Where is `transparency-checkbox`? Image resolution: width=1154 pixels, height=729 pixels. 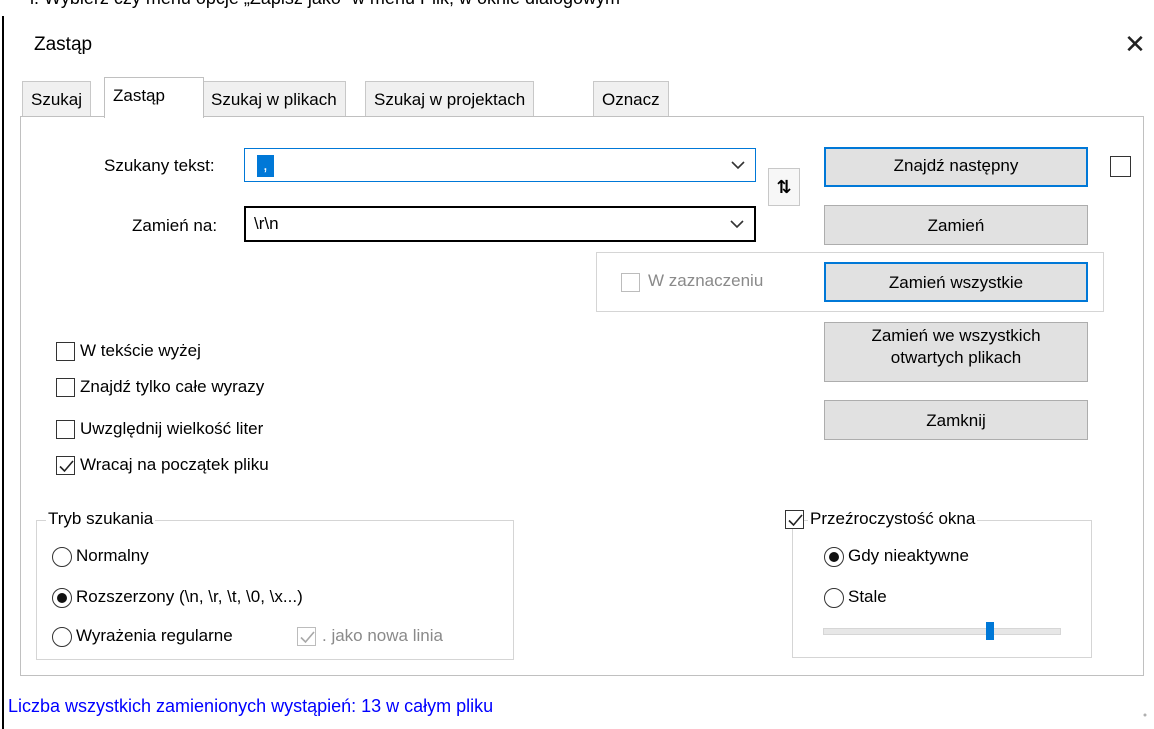
transparency-checkbox is located at coordinates (794, 519).